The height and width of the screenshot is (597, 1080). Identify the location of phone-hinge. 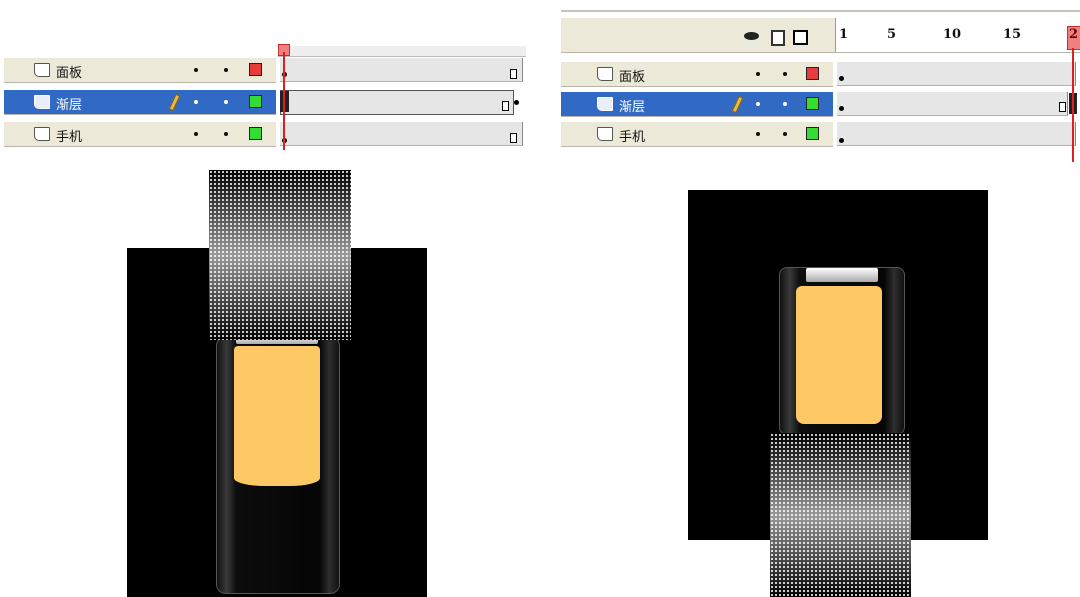
(842, 275).